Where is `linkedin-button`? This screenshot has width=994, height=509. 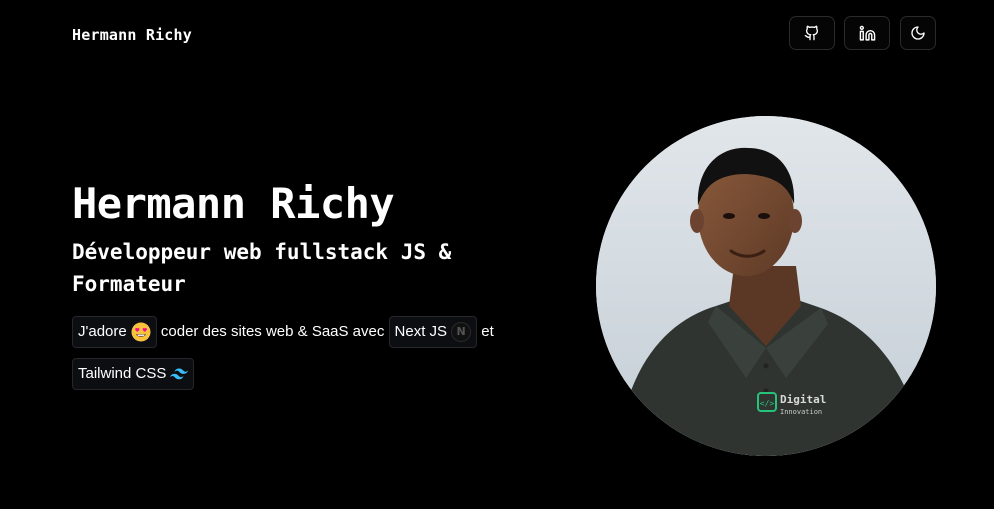
linkedin-button is located at coordinates (867, 33).